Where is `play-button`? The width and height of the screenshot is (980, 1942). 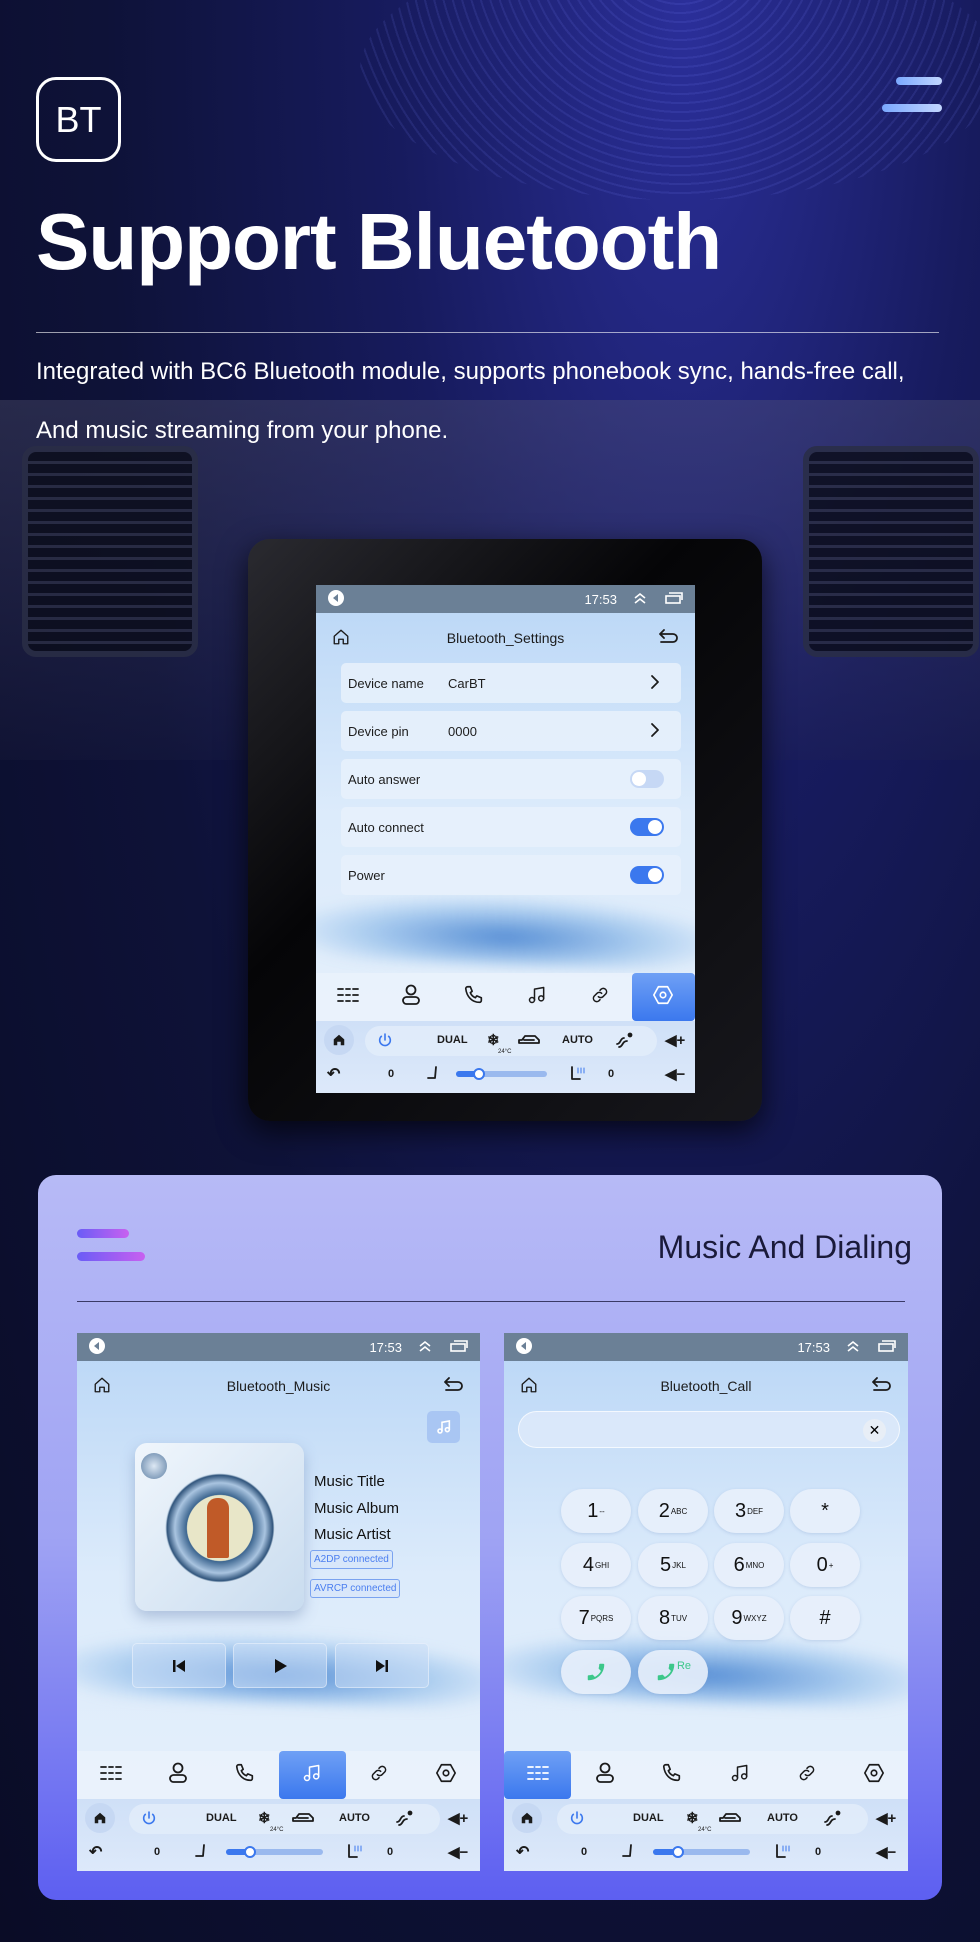
play-button is located at coordinates (280, 1665).